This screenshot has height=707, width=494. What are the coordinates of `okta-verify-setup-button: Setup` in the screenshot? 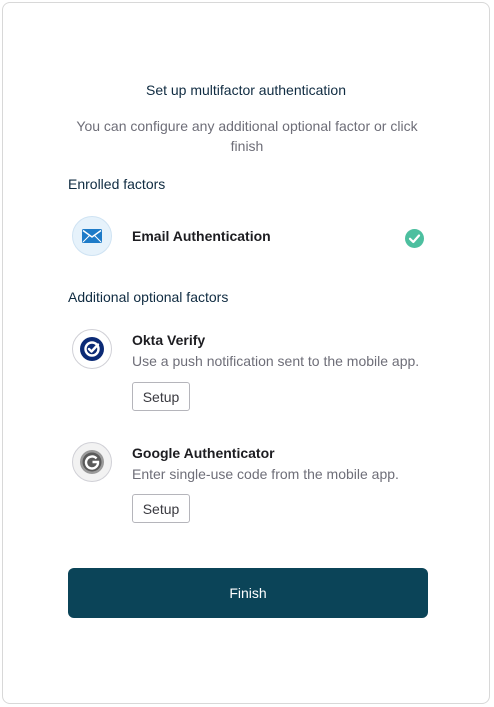 It's located at (161, 396).